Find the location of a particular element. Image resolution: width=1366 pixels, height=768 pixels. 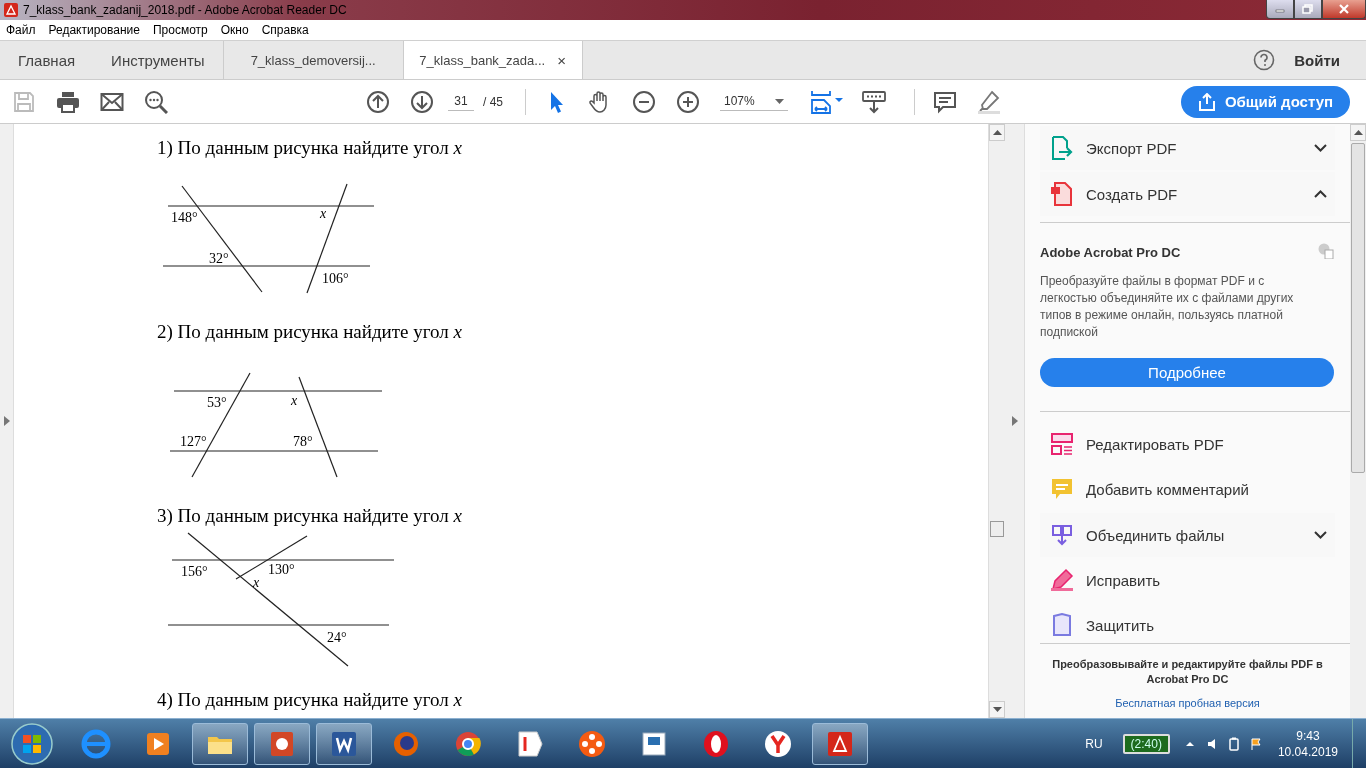

promo-title: Adobe Acrobat Pro DC is located at coordinates (1111, 252).